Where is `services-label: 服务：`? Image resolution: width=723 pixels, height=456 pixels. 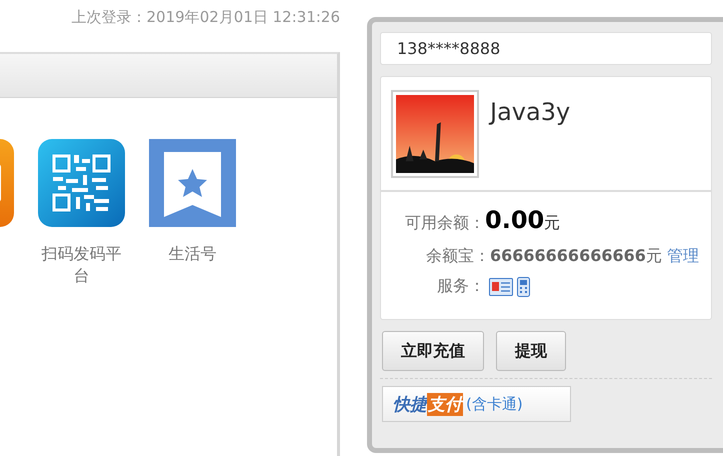
services-label: 服务： is located at coordinates (460, 286).